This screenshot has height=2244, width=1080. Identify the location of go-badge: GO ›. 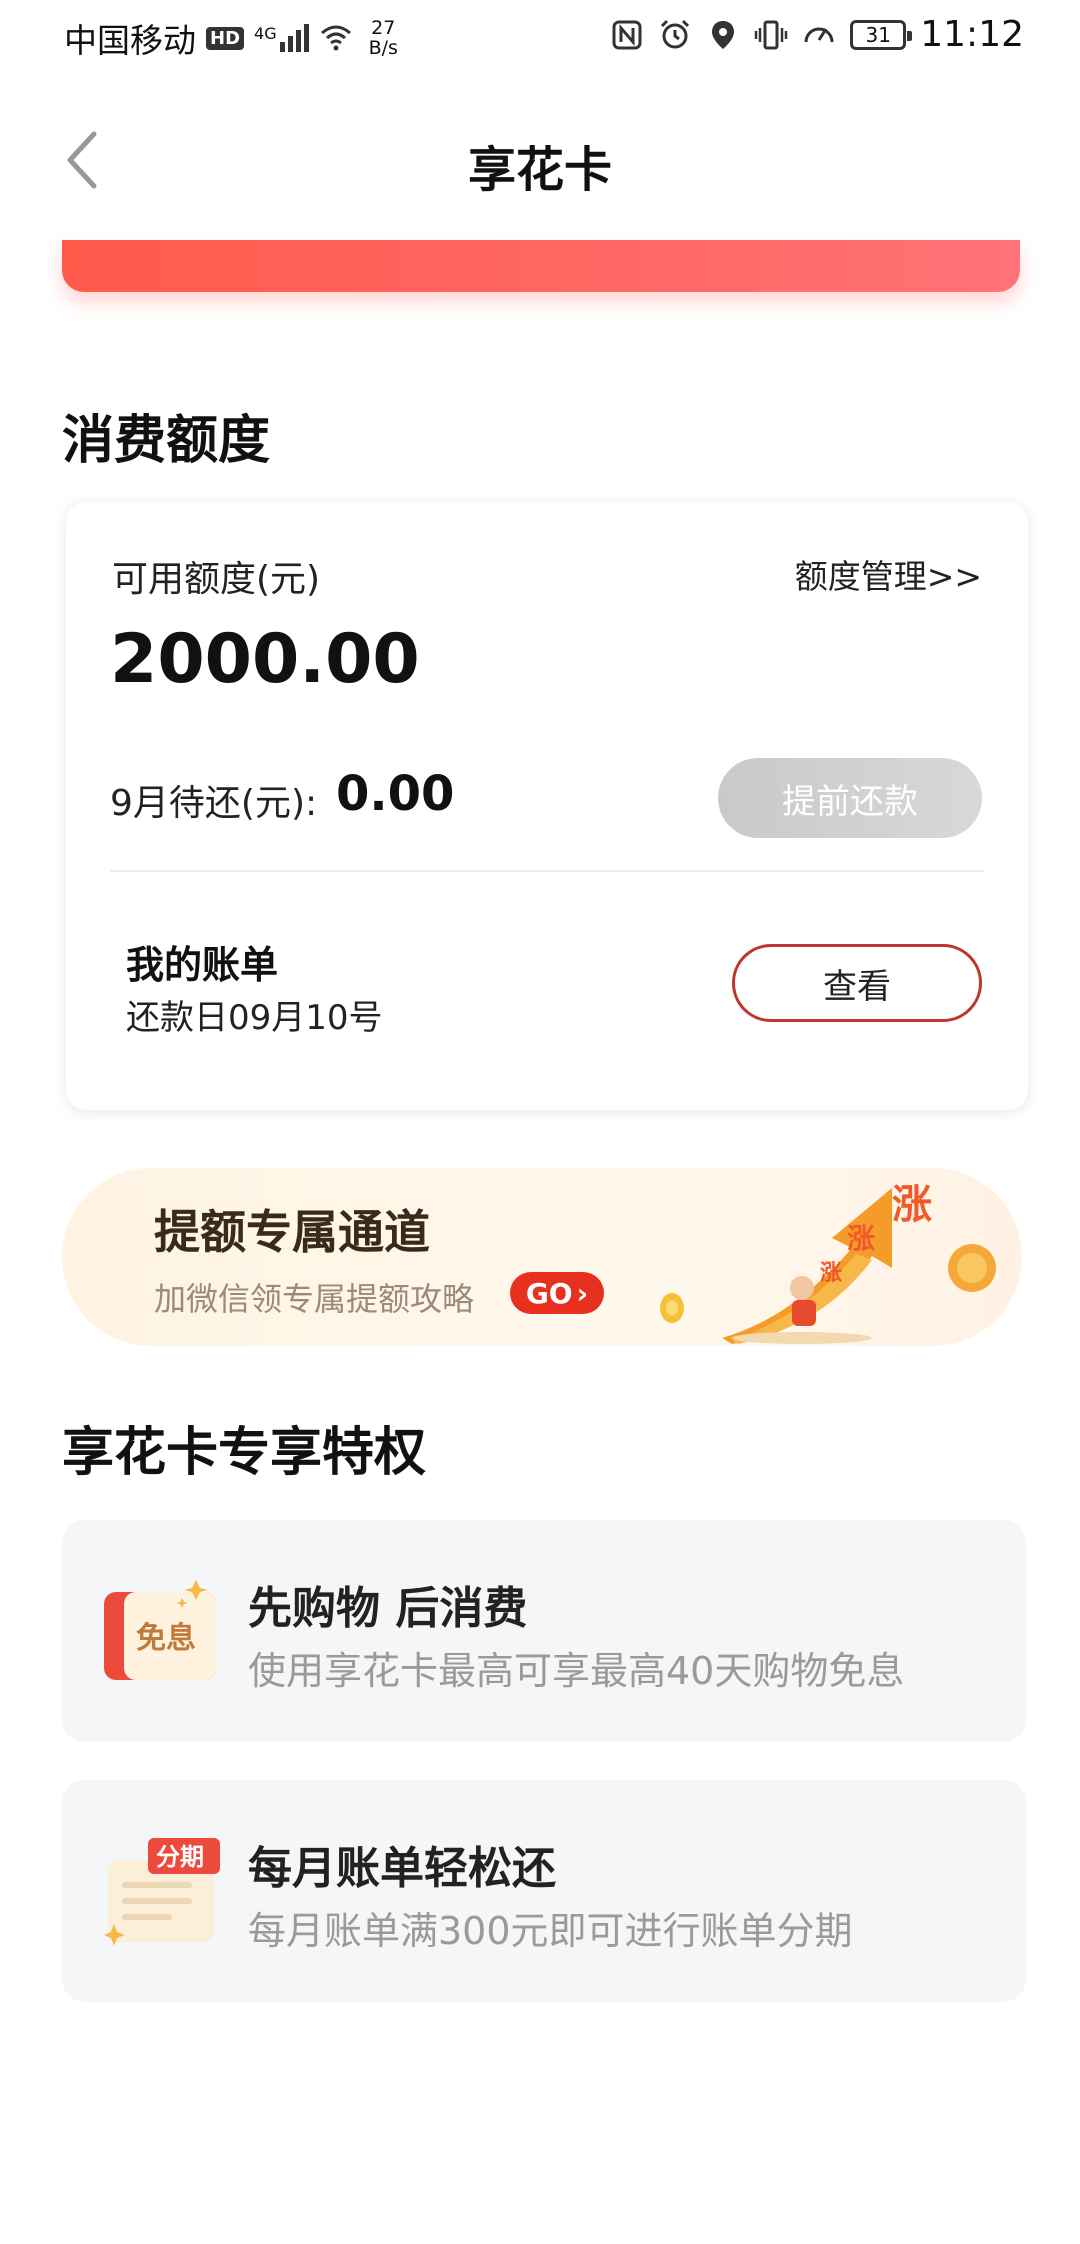
(557, 1293).